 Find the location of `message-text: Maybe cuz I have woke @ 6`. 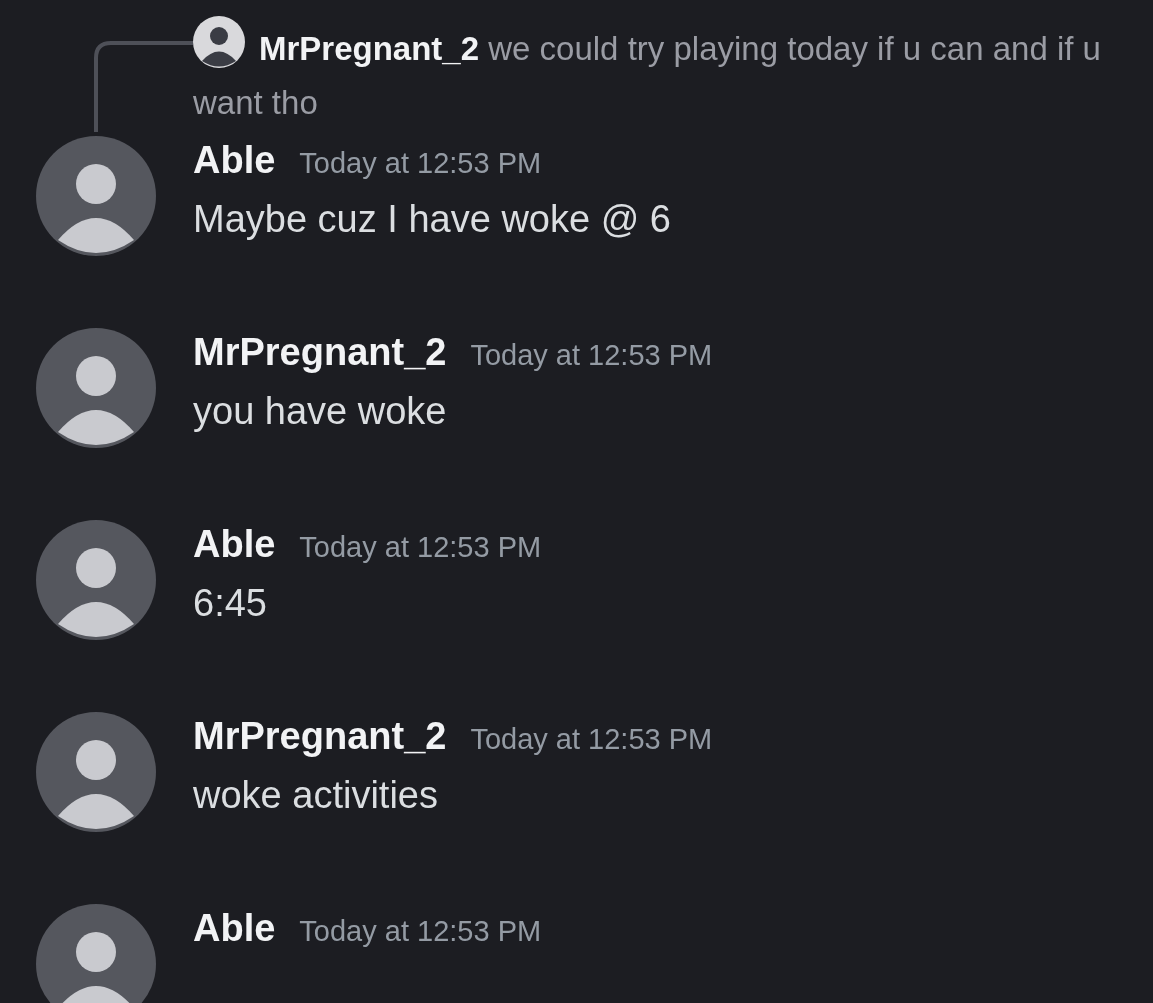

message-text: Maybe cuz I have woke @ 6 is located at coordinates (432, 219).